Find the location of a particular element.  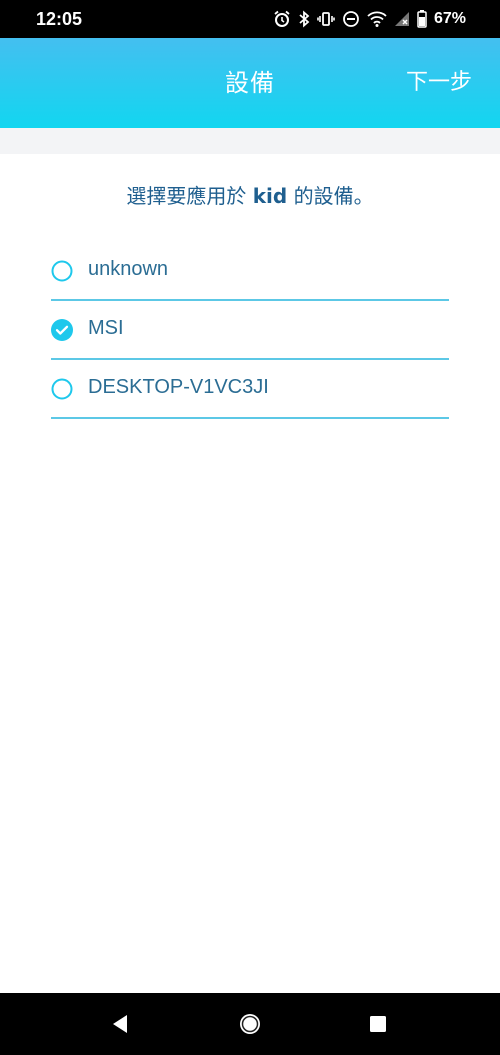

device-item-msi: MSI is located at coordinates (250, 330).